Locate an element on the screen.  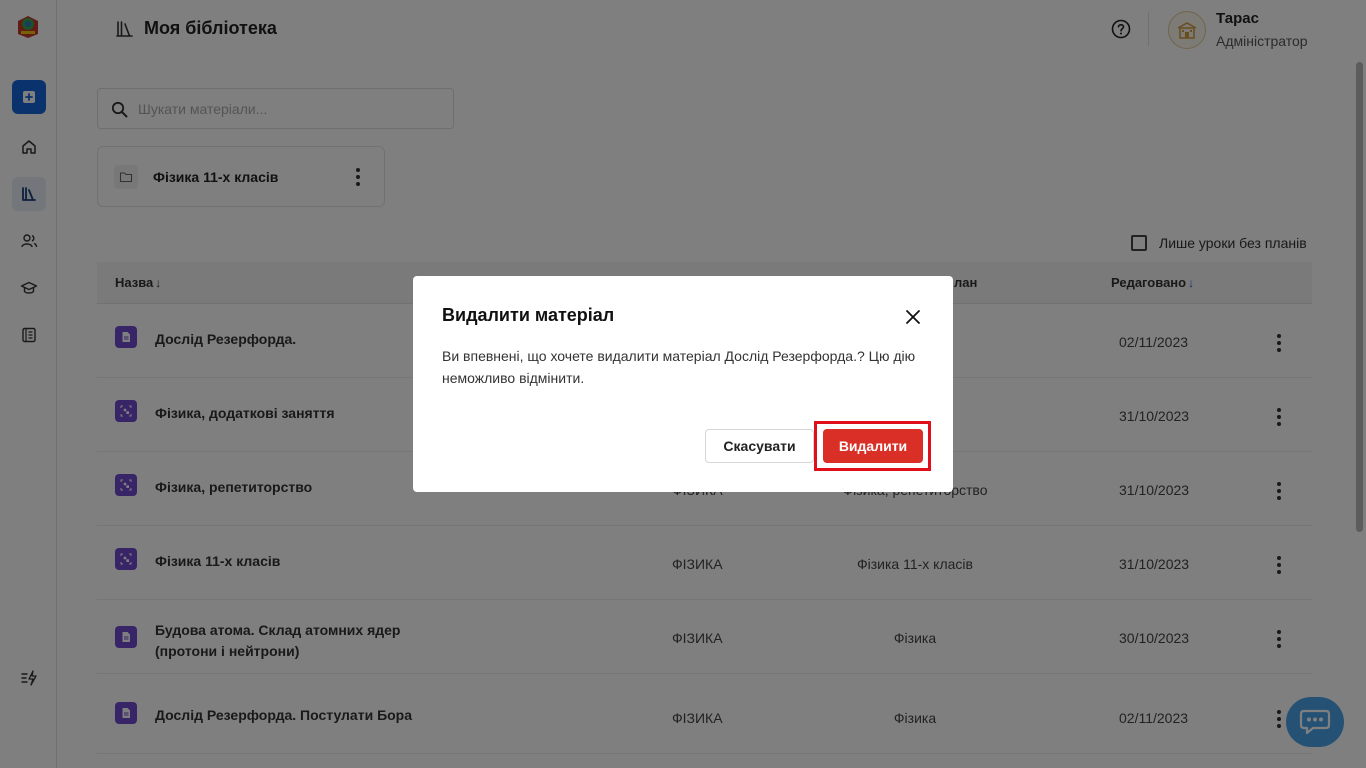
cancel-button: Скасувати is located at coordinates (759, 446).